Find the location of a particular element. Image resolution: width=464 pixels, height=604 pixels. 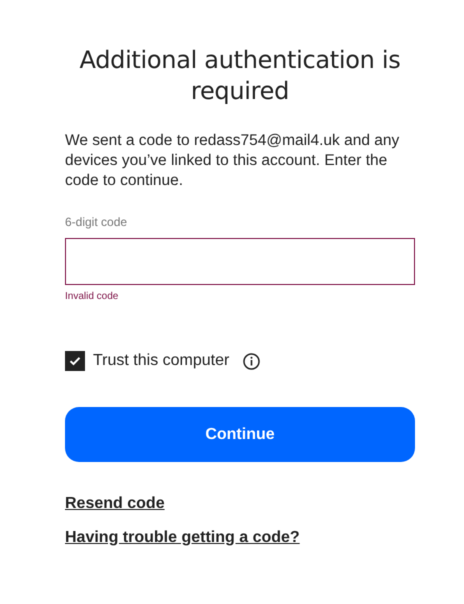

checkbox-label: Trust this computer is located at coordinates (161, 361).